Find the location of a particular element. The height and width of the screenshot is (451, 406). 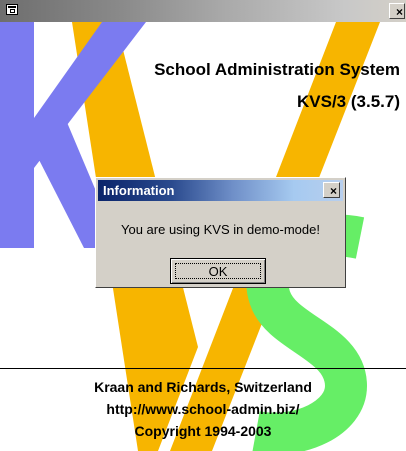

dialog-message: You are using KVS in demo-mode! is located at coordinates (220, 229).